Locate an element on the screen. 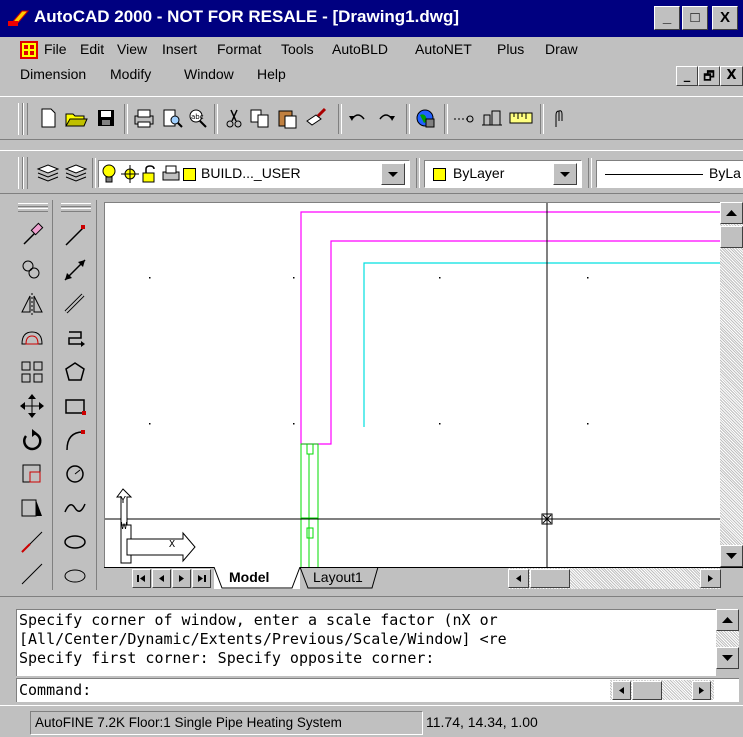 The width and height of the screenshot is (743, 737). hscroll-thumb is located at coordinates (550, 578).